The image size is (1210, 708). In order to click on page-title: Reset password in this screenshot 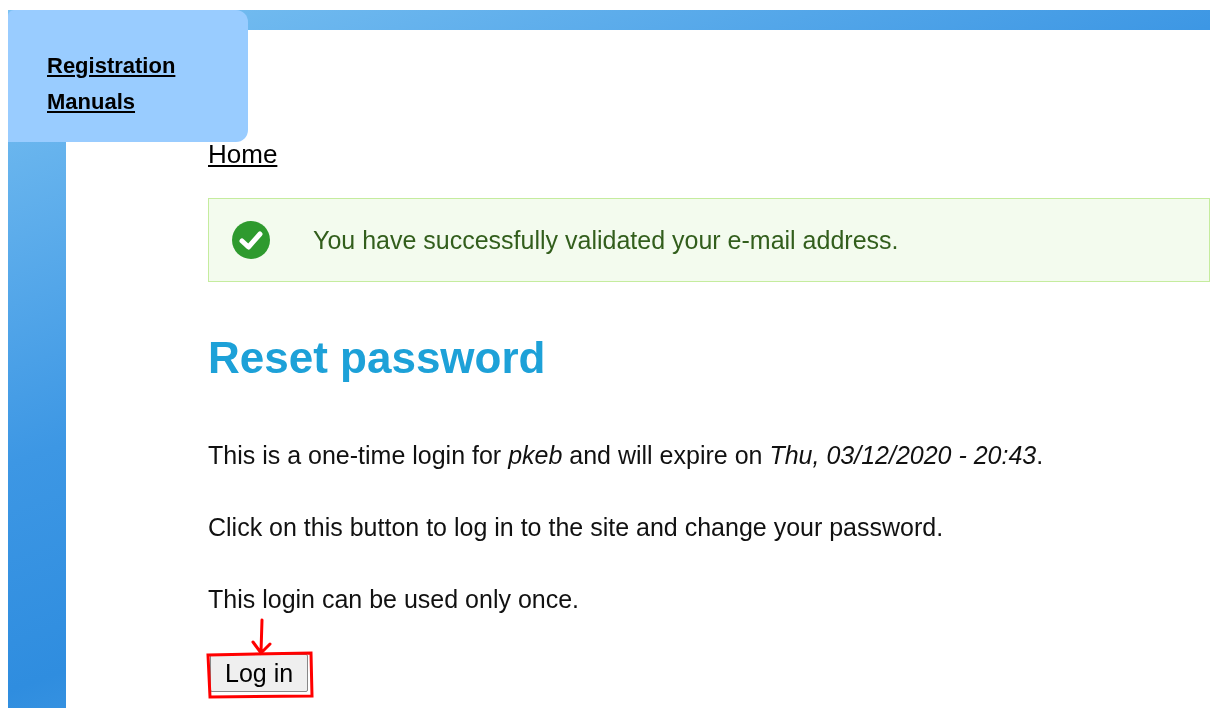, I will do `click(377, 358)`.